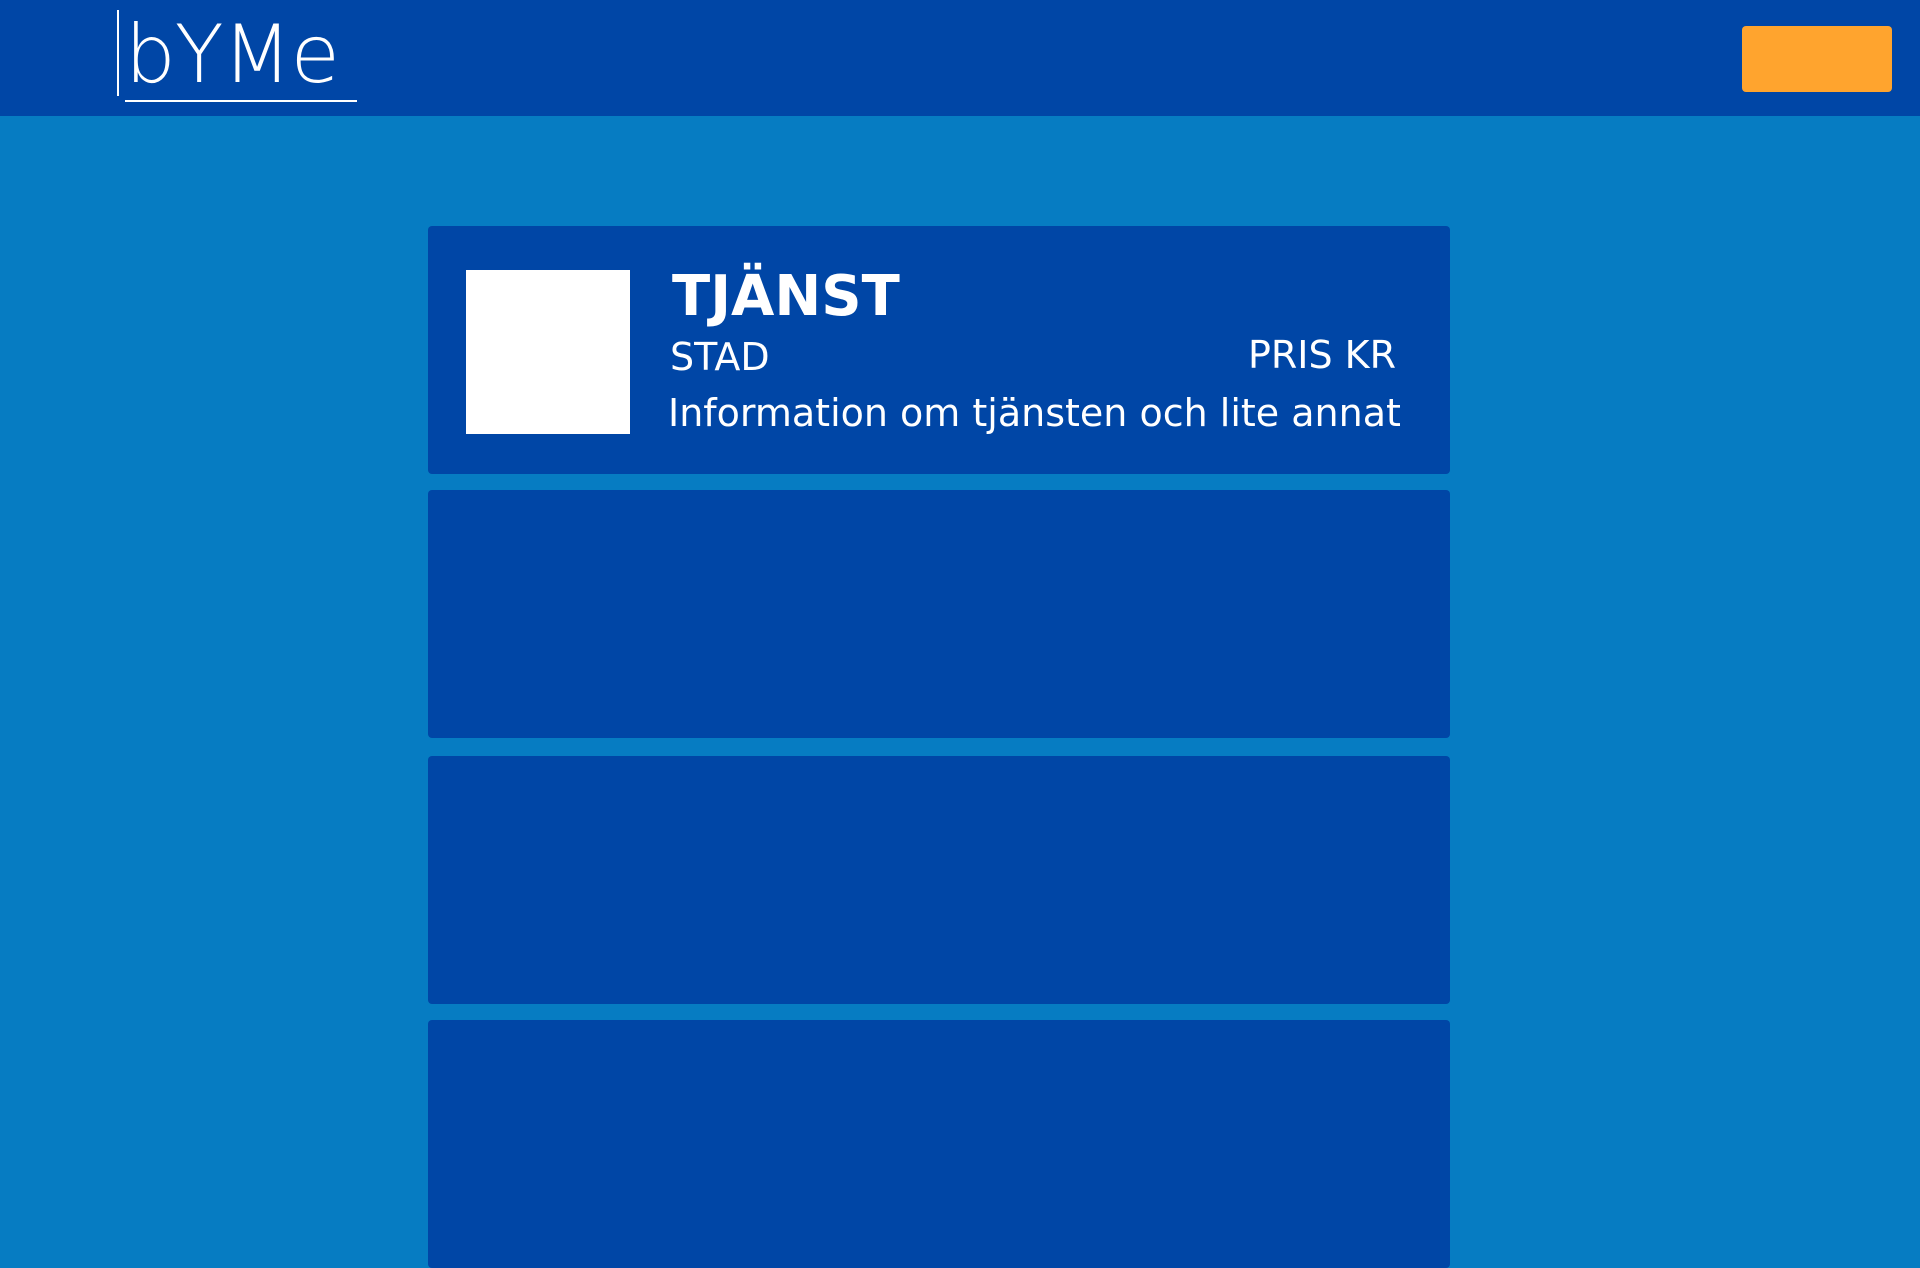 The width and height of the screenshot is (1920, 1268). I want to click on logo-text: bYMe, so click(232, 54).